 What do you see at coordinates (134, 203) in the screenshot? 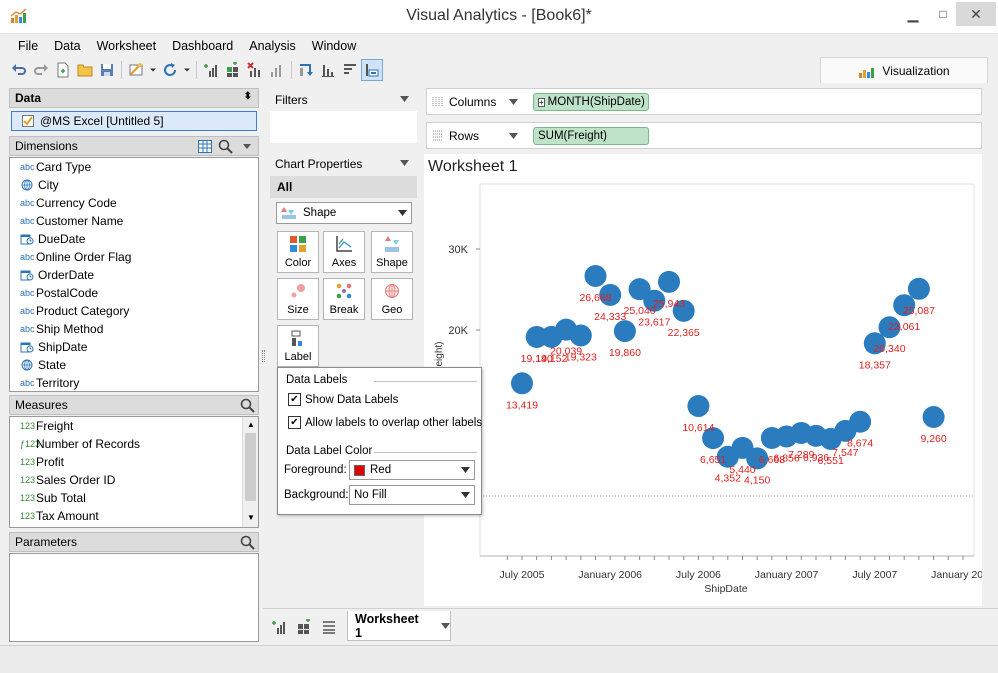
I see `dimension-item: abc Currency Code` at bounding box center [134, 203].